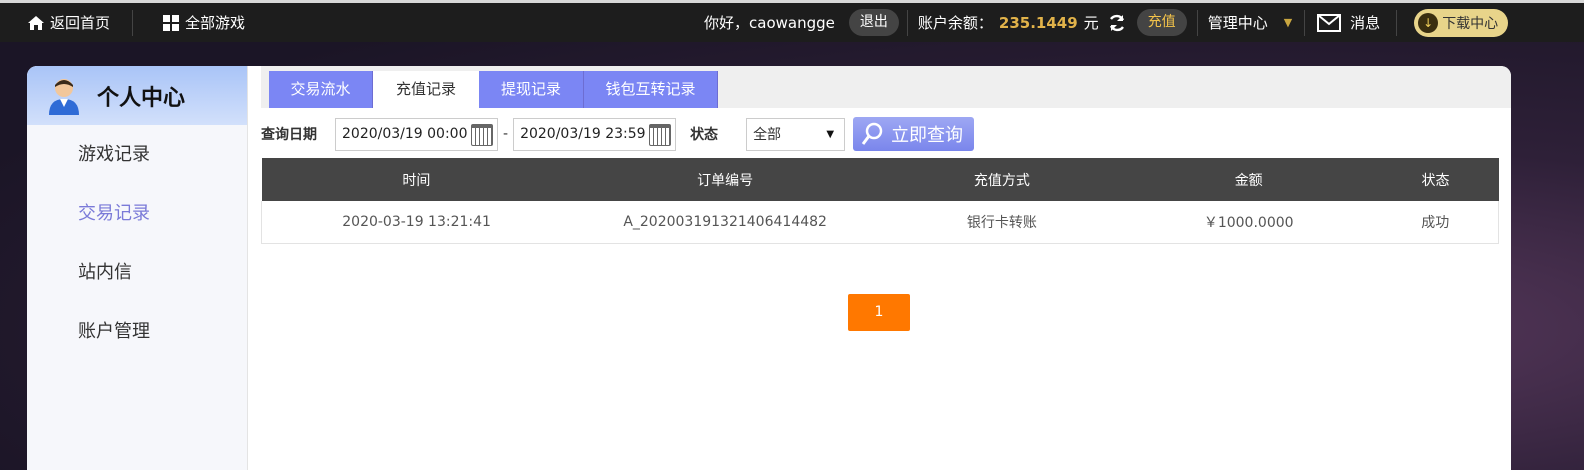 This screenshot has width=1584, height=470. I want to click on logout-wrap: 退出, so click(873, 22).